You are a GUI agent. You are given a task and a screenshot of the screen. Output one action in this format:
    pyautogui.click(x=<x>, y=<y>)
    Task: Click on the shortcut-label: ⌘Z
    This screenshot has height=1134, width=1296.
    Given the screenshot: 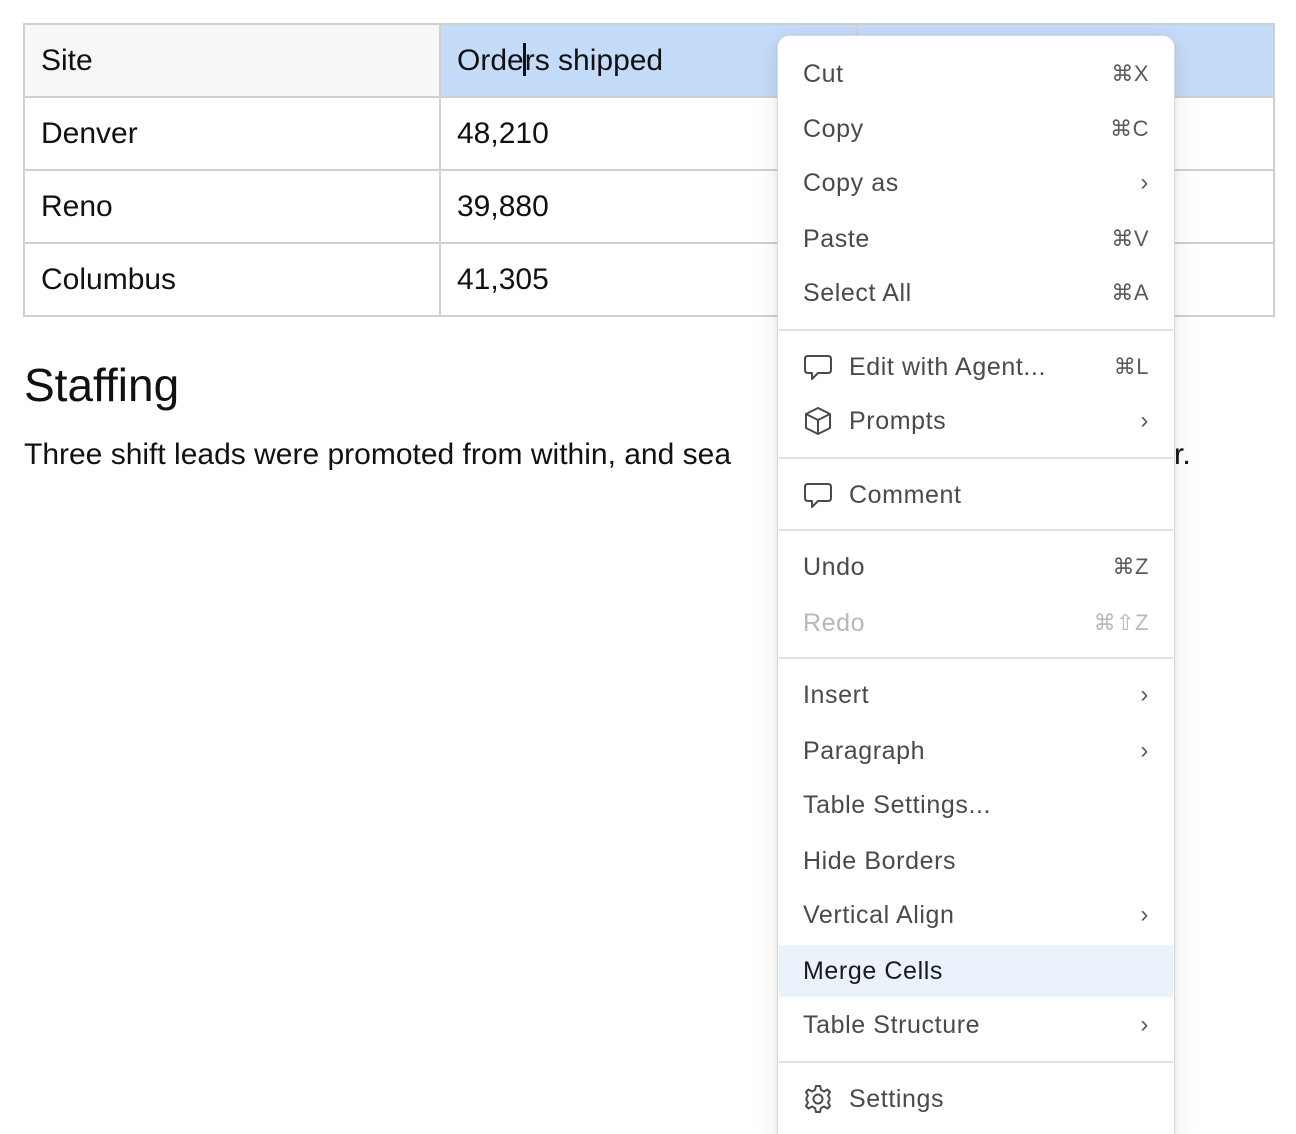 What is the action you would take?
    pyautogui.click(x=1130, y=566)
    